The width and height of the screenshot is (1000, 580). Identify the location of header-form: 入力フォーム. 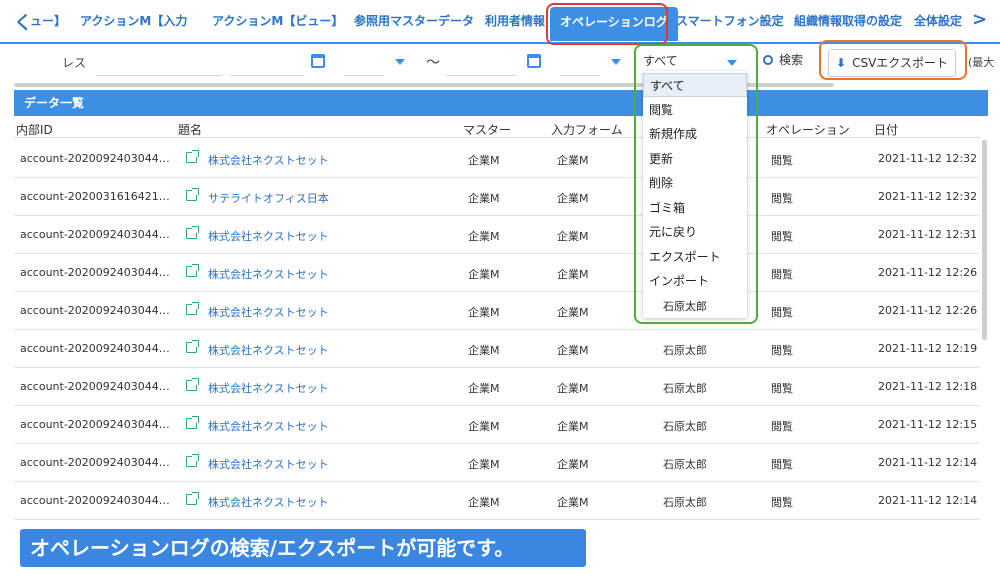
(587, 129).